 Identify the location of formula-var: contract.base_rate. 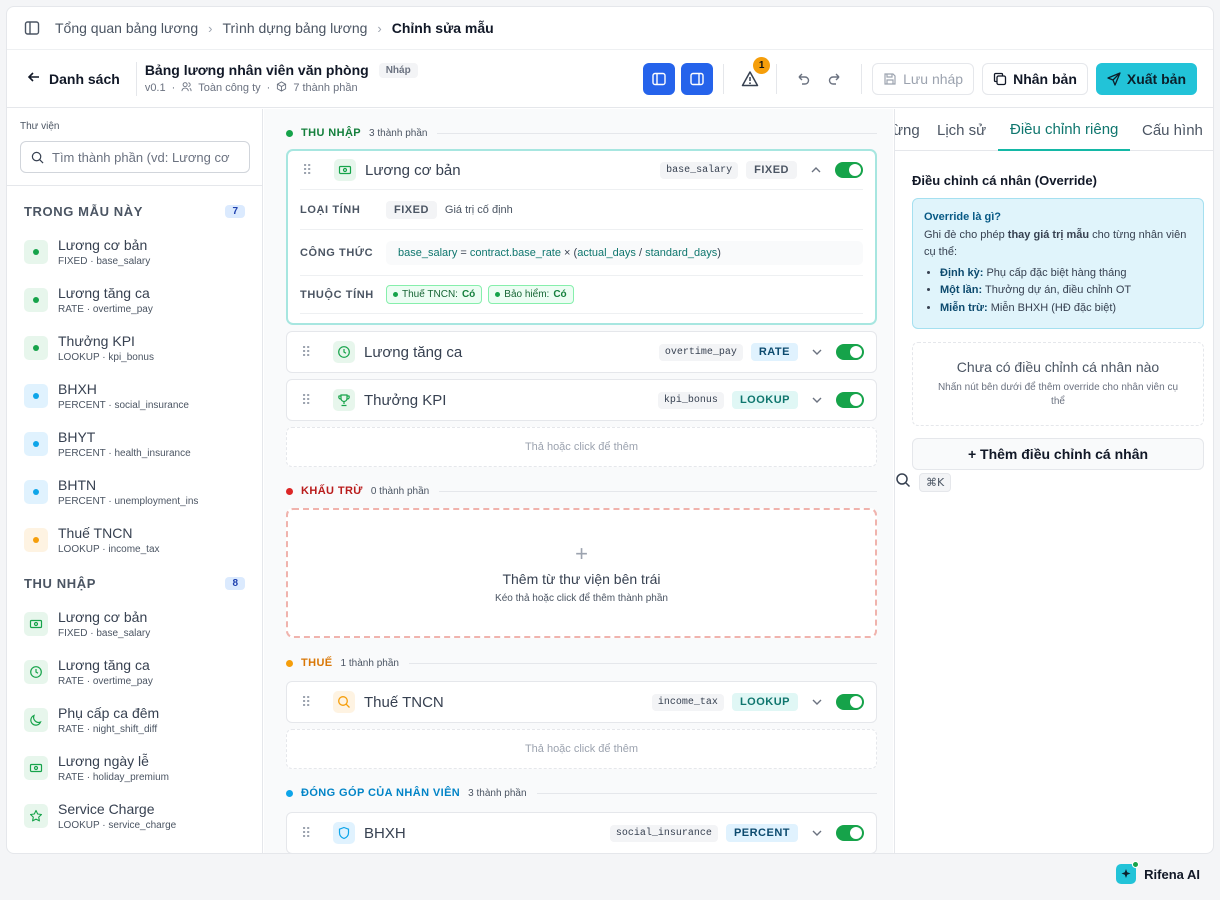
(515, 252).